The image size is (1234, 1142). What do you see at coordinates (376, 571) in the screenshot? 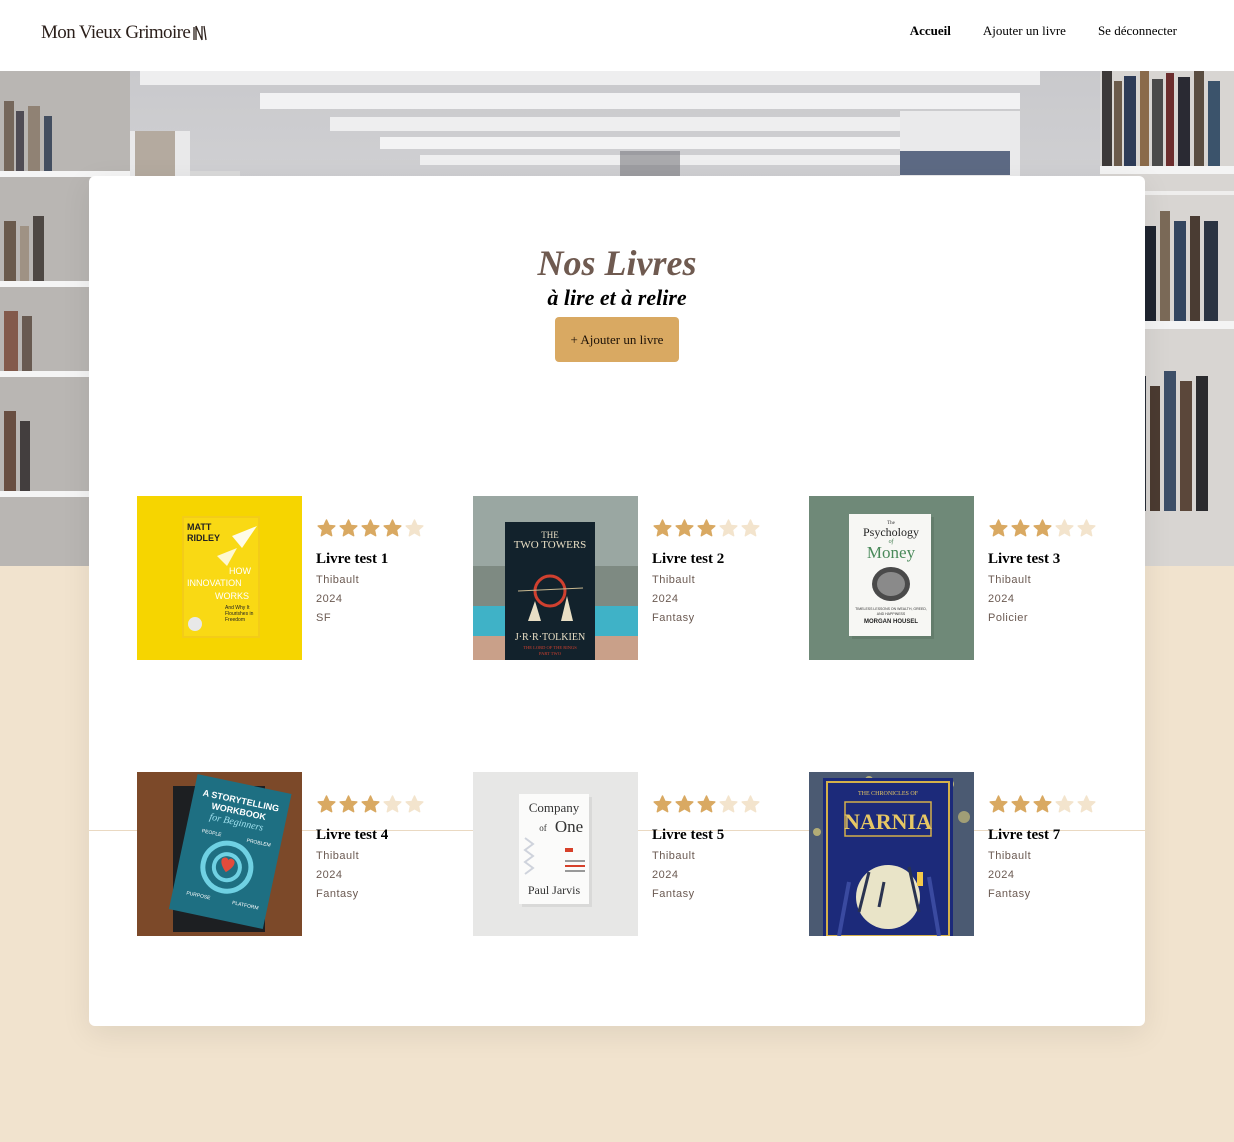
I see `book-info: Livre test 1 Thibault 2024 SF` at bounding box center [376, 571].